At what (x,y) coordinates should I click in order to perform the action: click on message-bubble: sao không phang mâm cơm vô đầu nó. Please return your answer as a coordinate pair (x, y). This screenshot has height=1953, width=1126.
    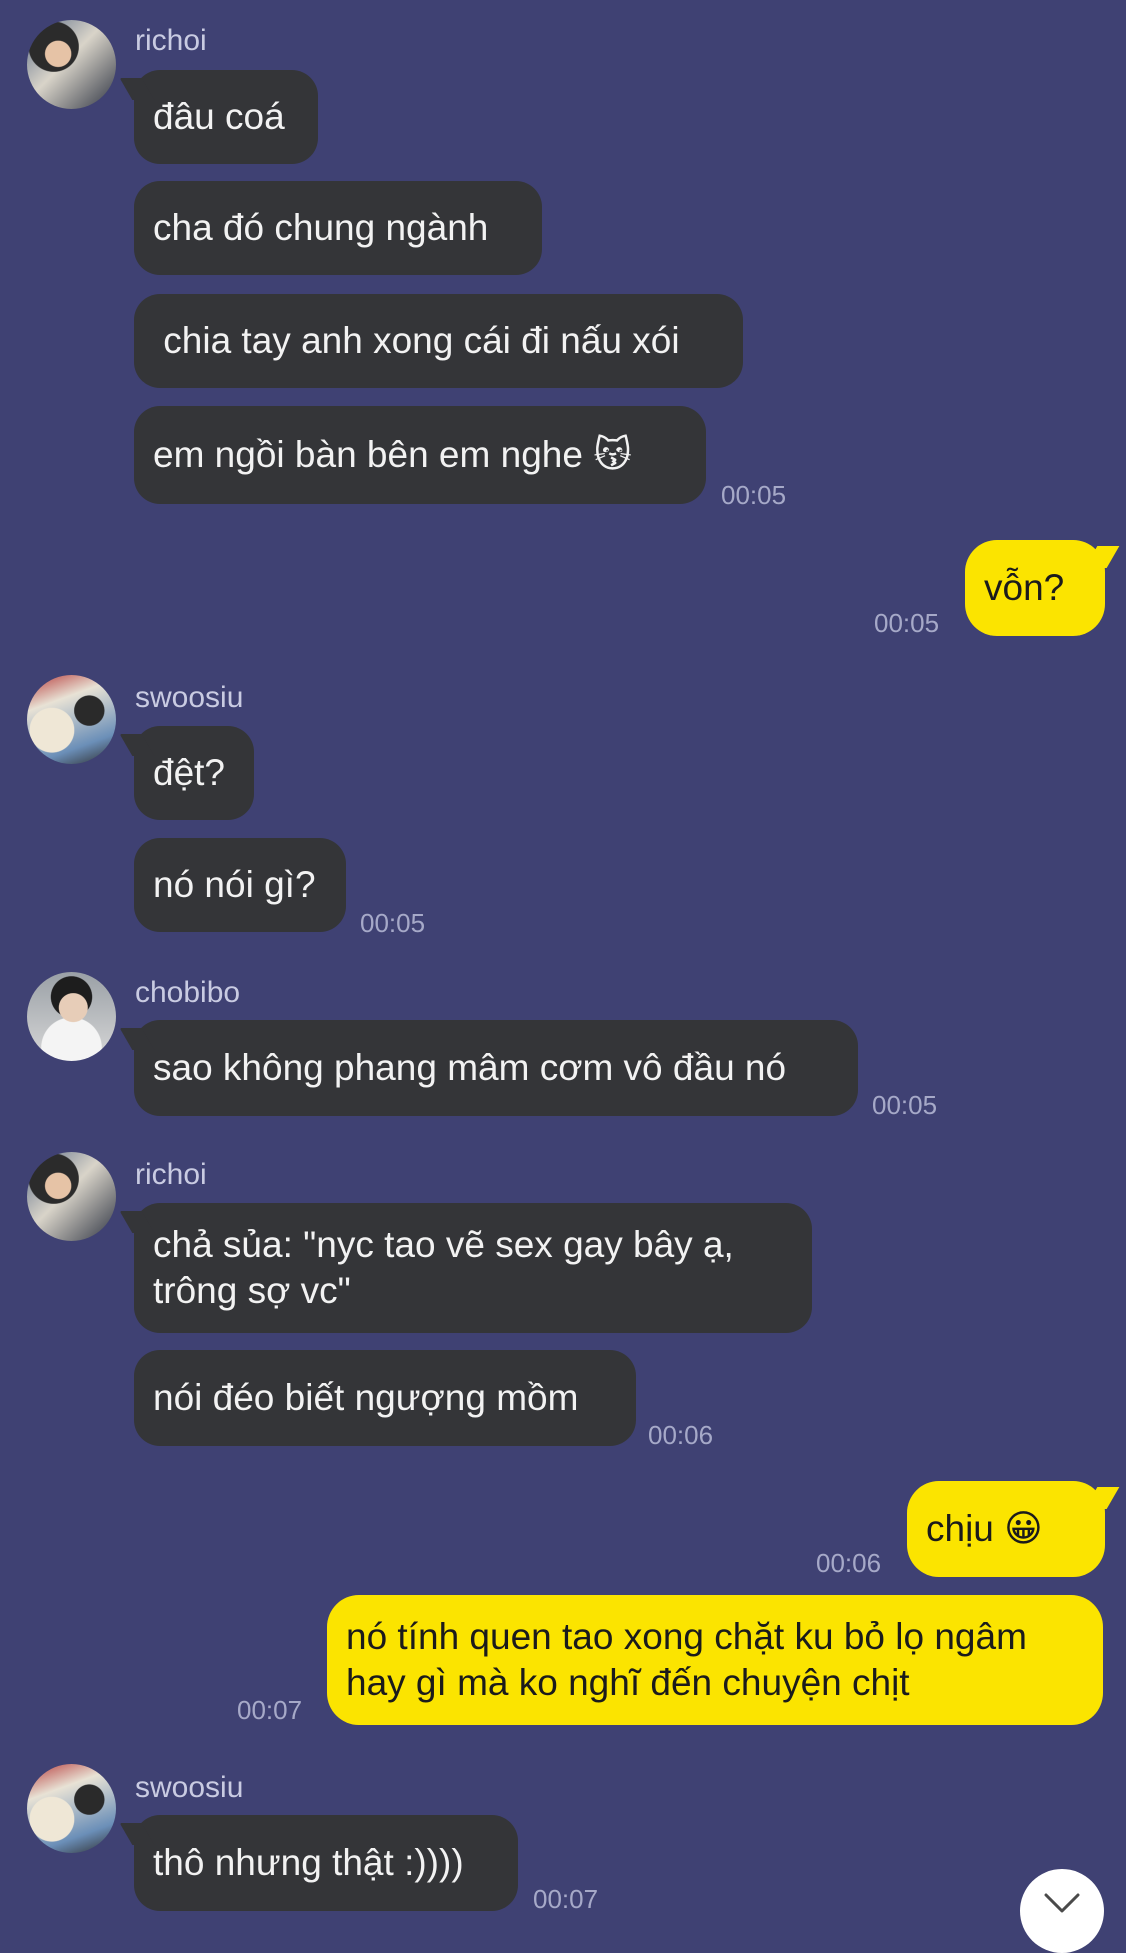
    Looking at the image, I should click on (496, 1068).